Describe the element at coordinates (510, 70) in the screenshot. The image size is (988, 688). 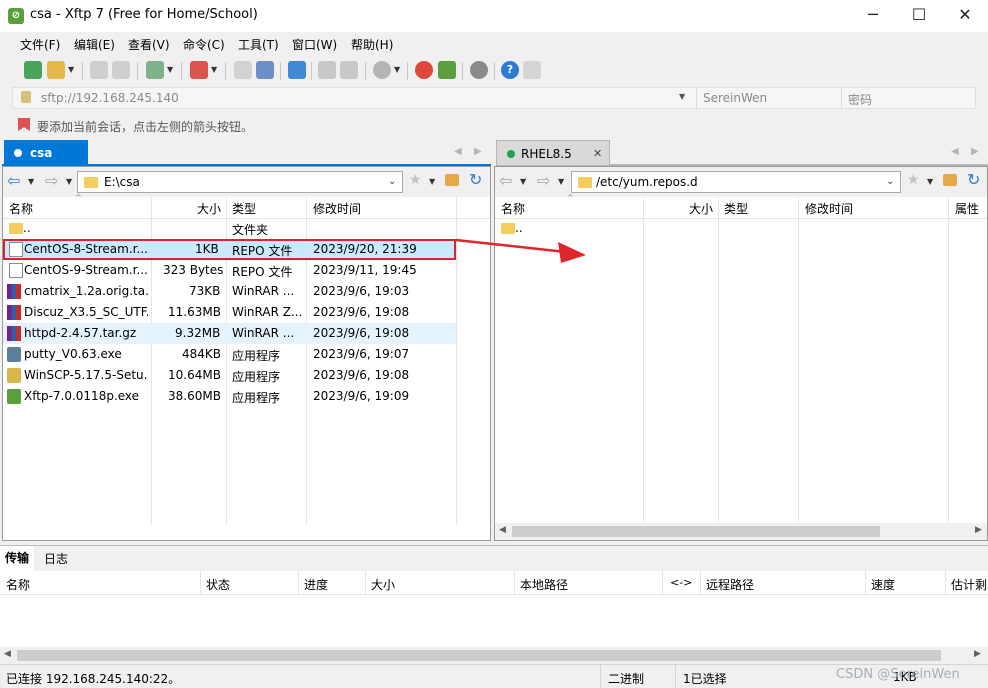
I see `help-icon: ?` at that location.